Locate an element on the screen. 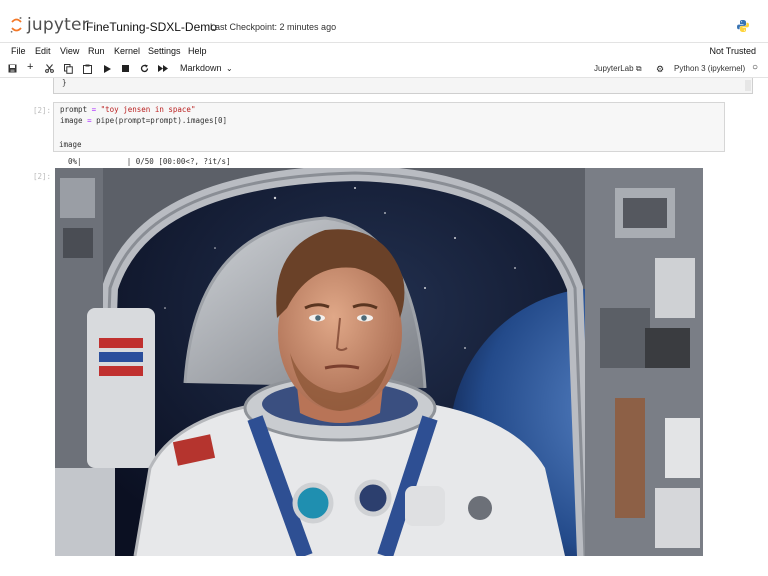 This screenshot has width=768, height=576. cell-type-select: Markdown ⌄ is located at coordinates (206, 68).